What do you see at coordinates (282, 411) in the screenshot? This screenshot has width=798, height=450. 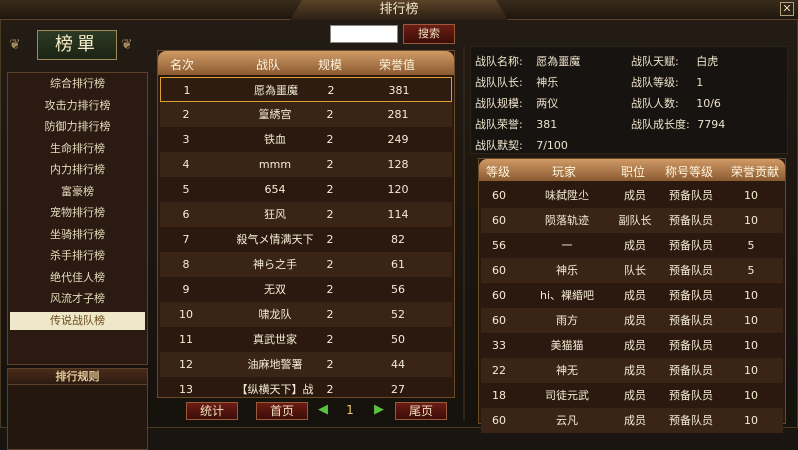 I see `first-page-button: 首页` at bounding box center [282, 411].